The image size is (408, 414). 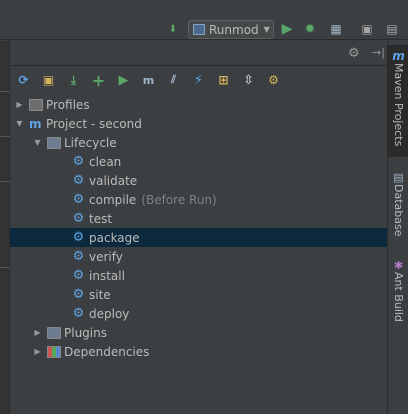 What do you see at coordinates (199, 29) in the screenshot?
I see `run-config-icon` at bounding box center [199, 29].